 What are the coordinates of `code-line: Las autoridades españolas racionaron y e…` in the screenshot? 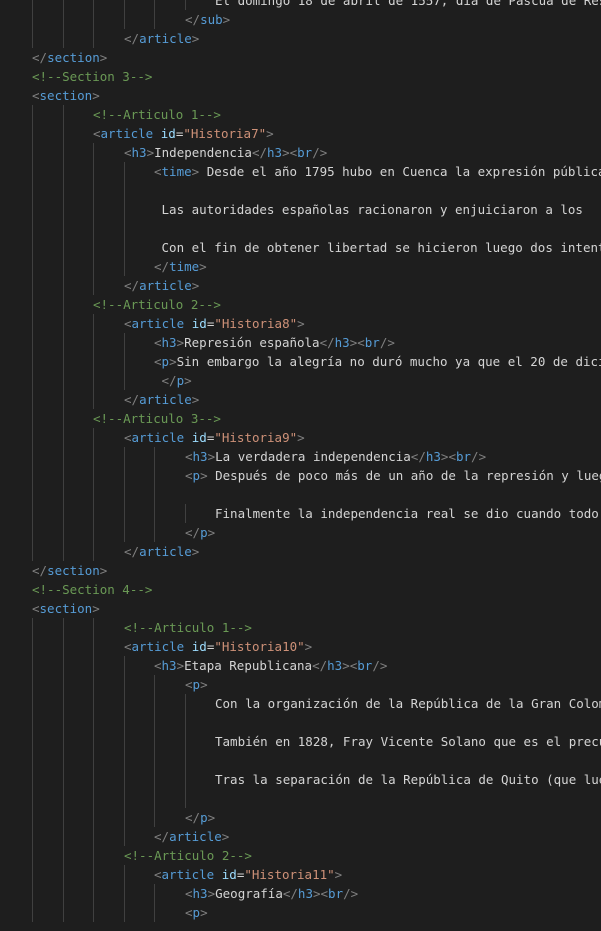 It's located at (300, 209).